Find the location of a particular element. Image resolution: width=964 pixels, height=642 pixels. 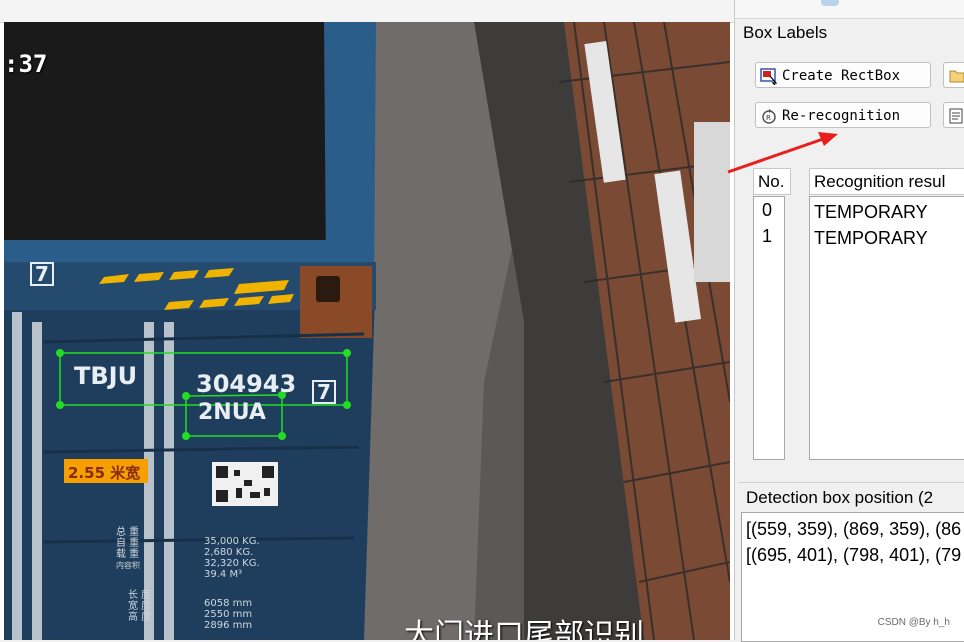

weight-value: 32,320 KG. is located at coordinates (232, 563).